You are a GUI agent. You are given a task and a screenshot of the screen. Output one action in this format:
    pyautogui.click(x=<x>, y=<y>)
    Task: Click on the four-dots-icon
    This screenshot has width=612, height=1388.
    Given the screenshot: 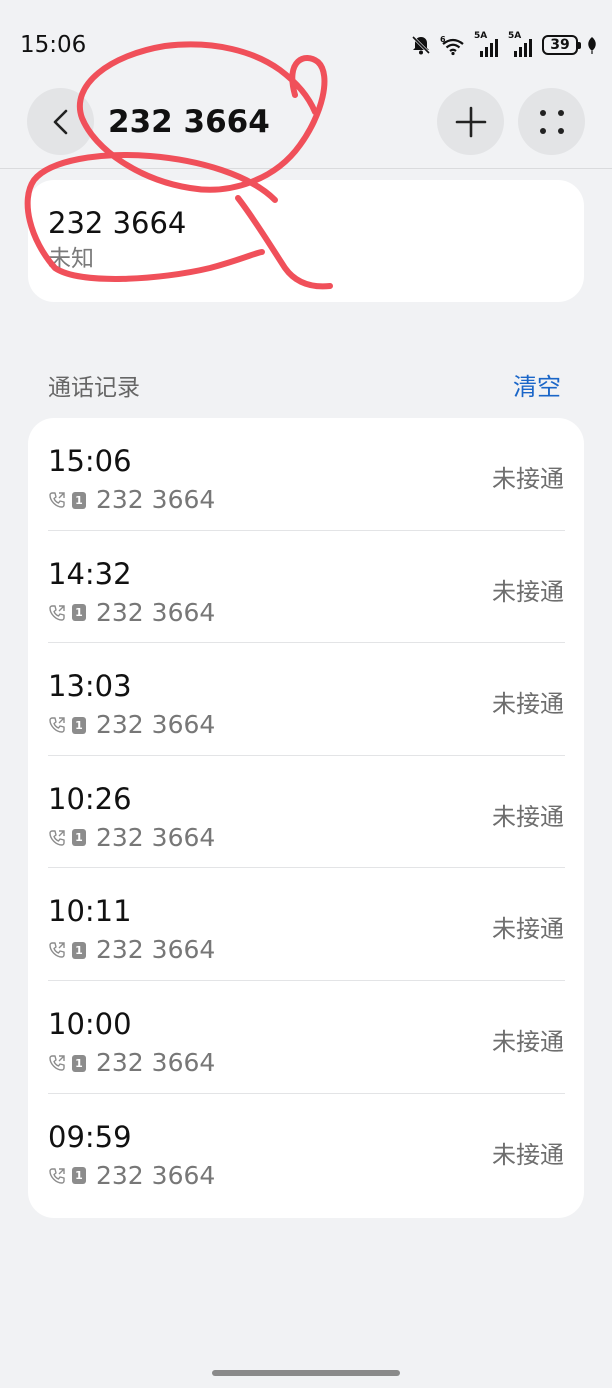 What is the action you would take?
    pyautogui.click(x=551, y=121)
    